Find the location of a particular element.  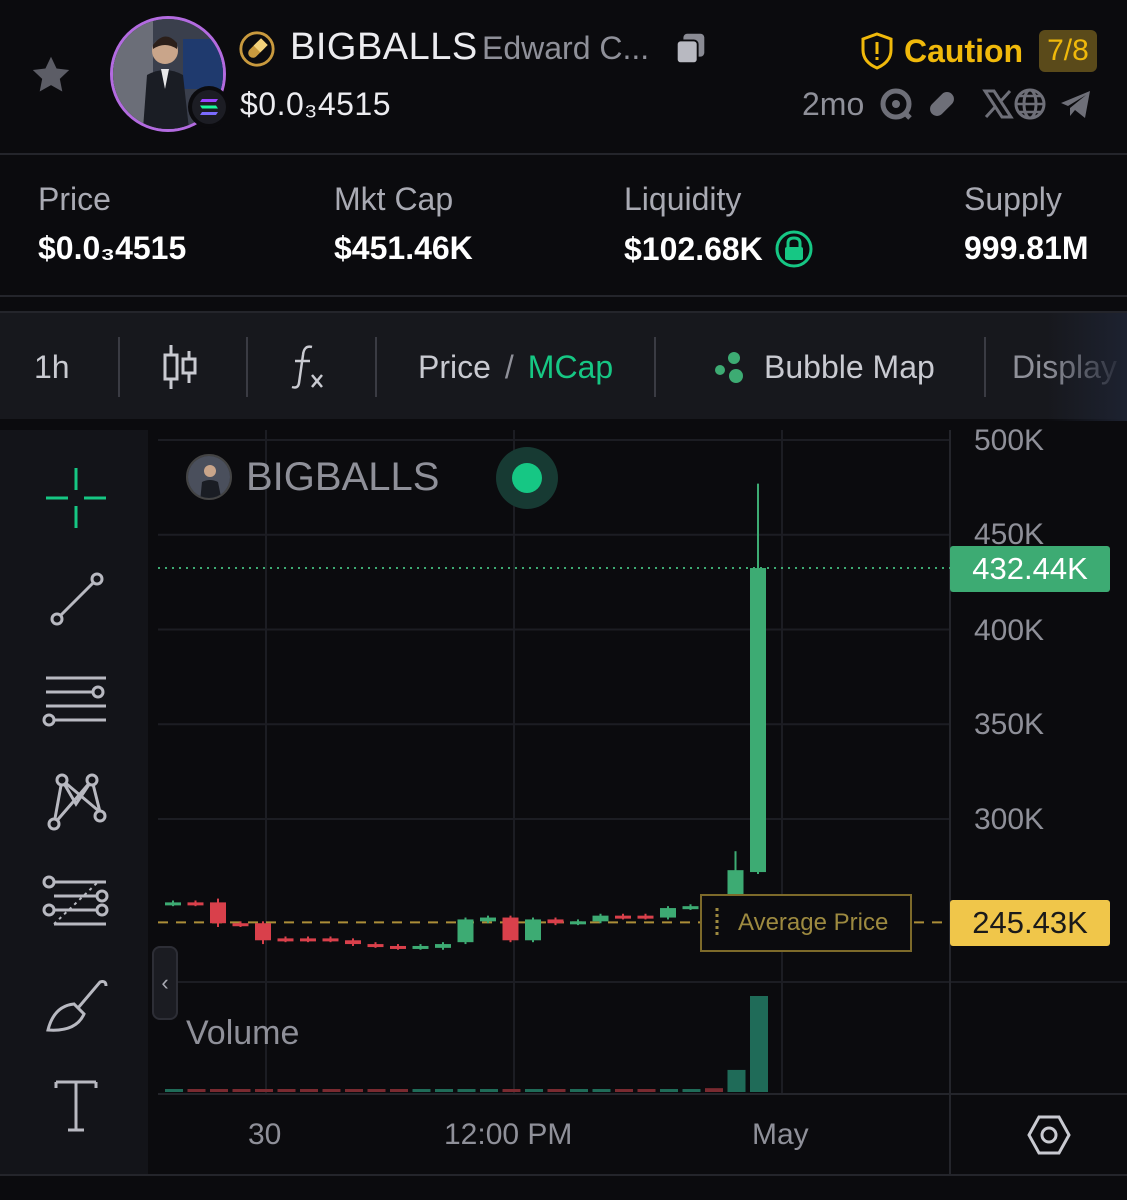

telegram-icon is located at coordinates (1076, 104).